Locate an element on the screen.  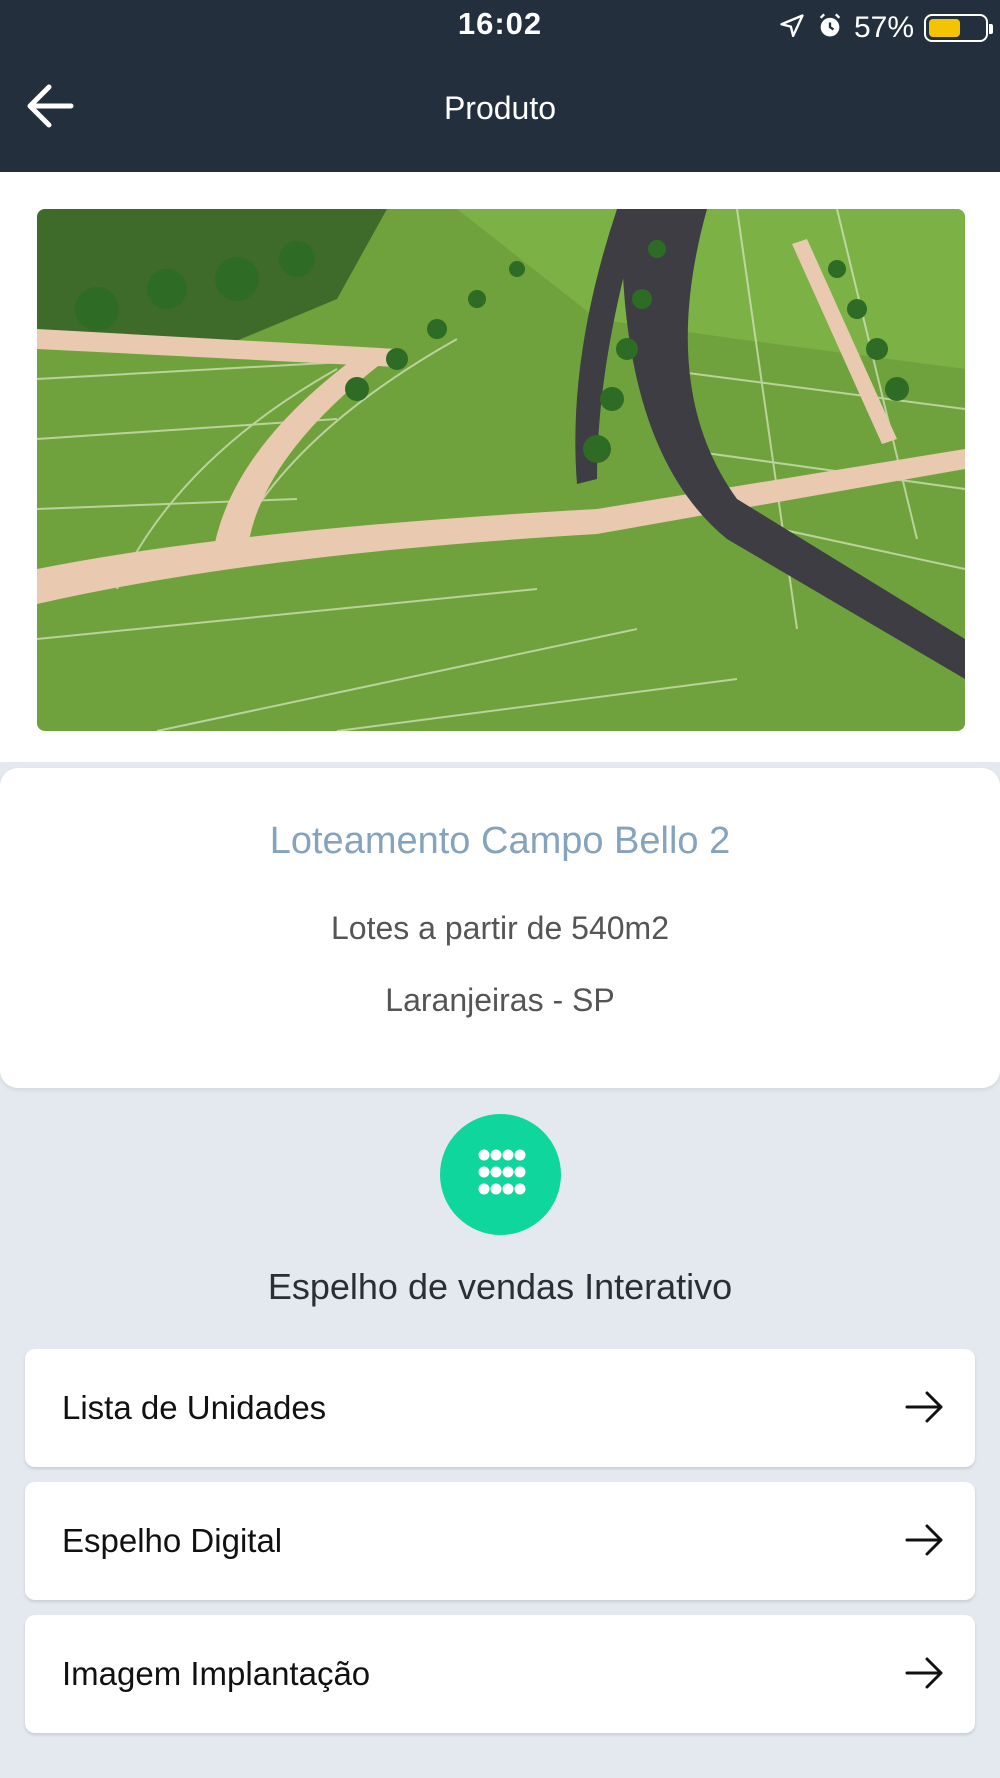
grid-dots-icon is located at coordinates (501, 1174).